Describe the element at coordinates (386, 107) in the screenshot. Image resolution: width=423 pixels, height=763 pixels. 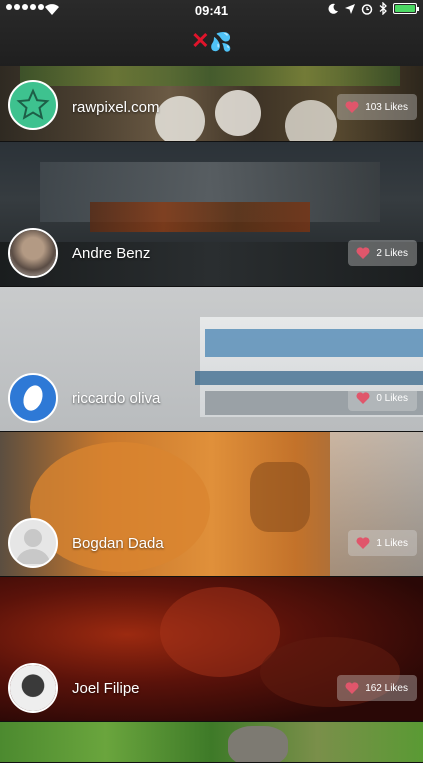
I see `like-count: 103 Likes` at that location.